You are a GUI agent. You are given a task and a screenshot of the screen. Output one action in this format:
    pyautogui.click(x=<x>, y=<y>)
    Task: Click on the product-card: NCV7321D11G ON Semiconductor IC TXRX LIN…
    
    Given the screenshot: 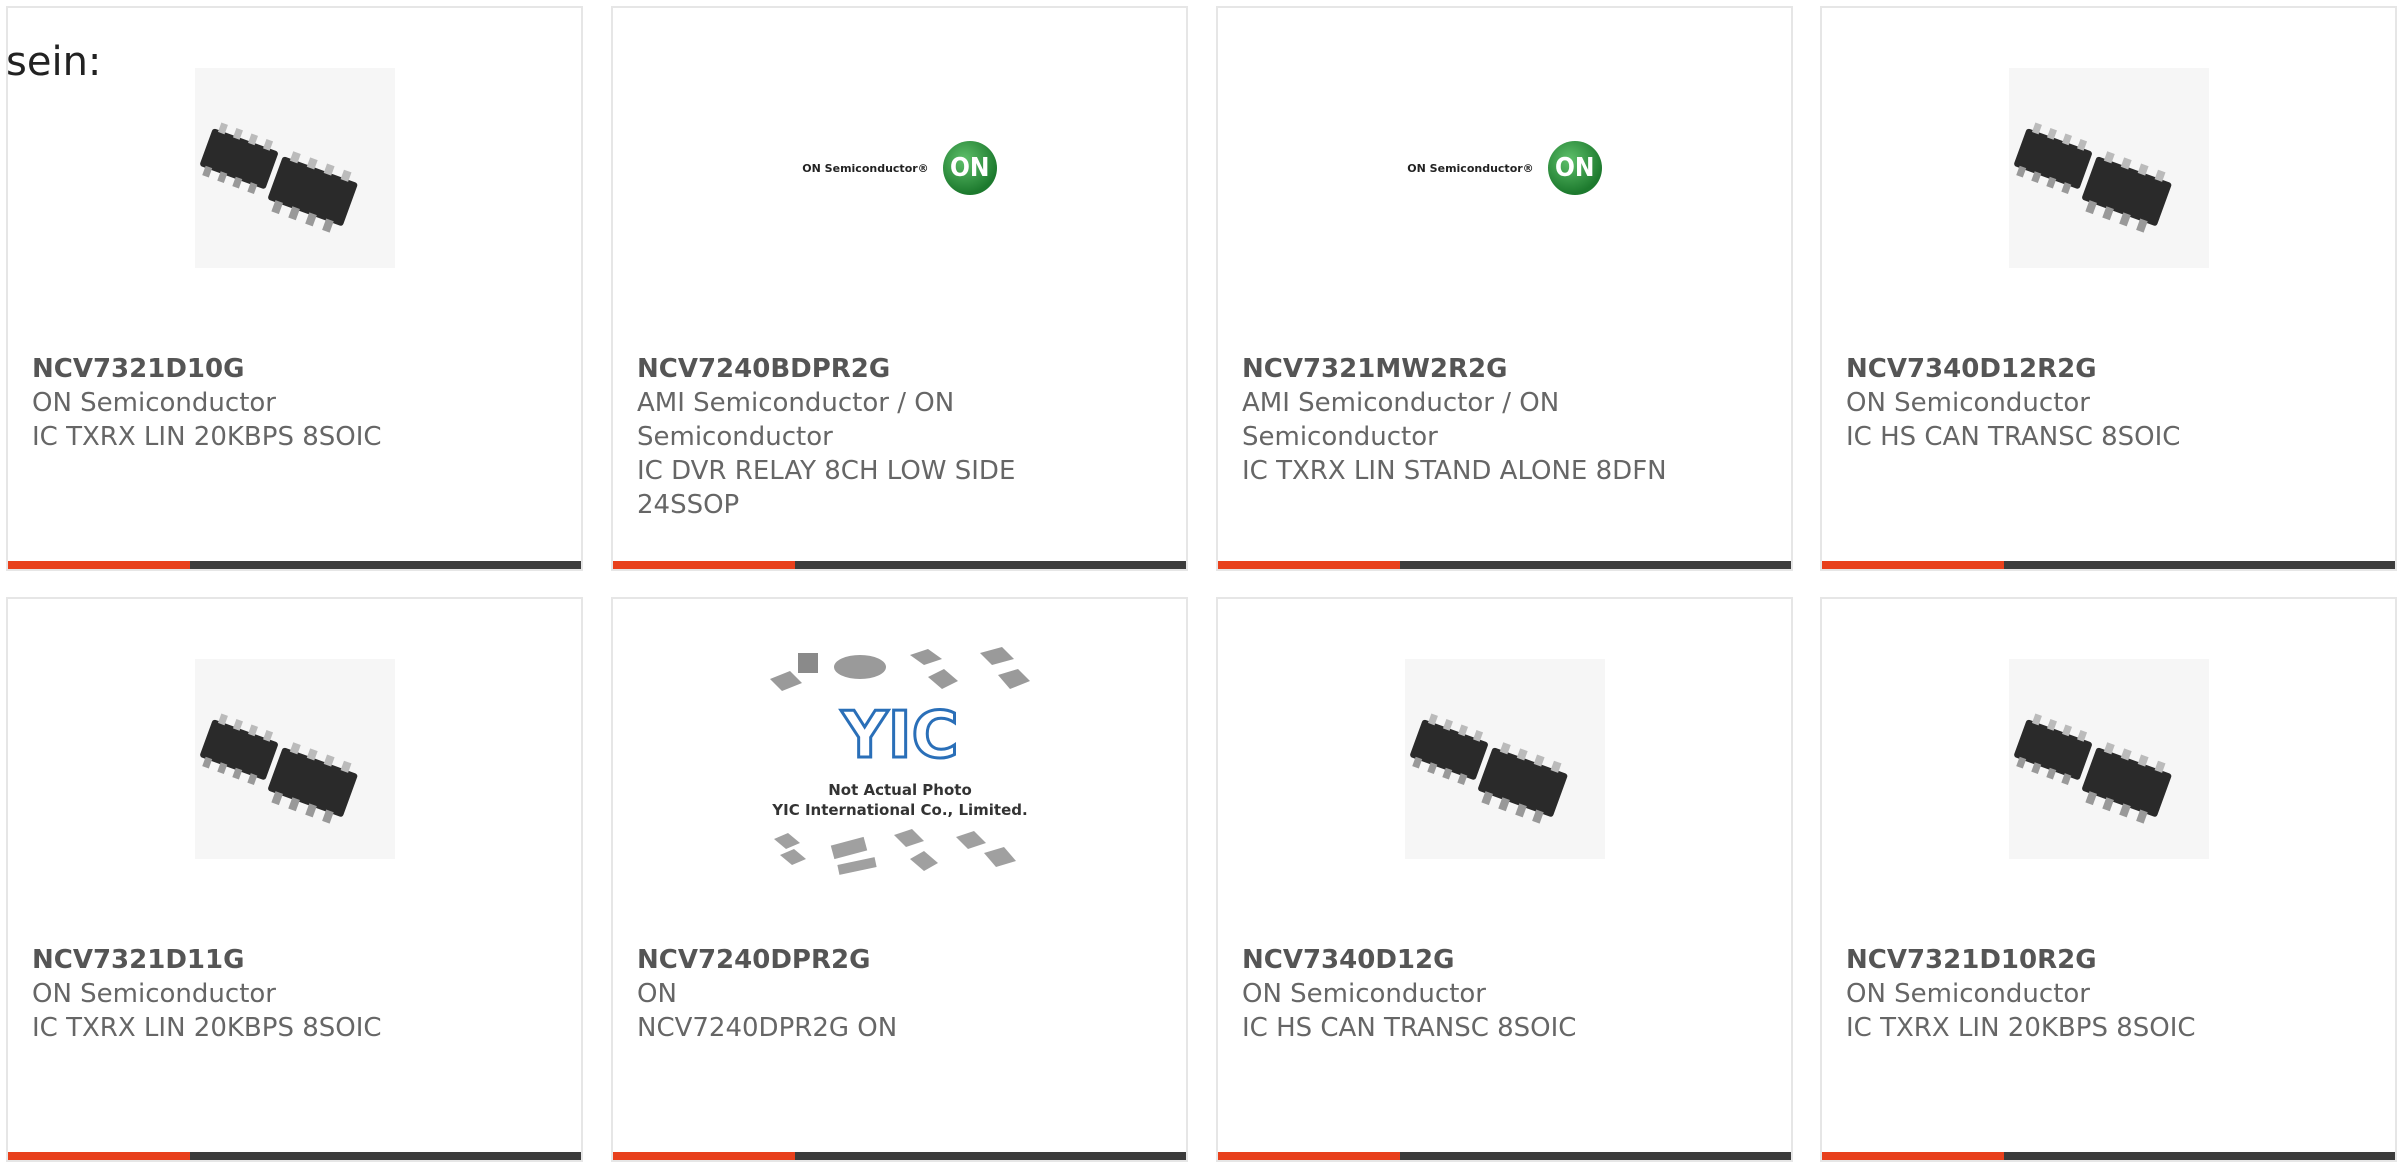 What is the action you would take?
    pyautogui.click(x=294, y=879)
    